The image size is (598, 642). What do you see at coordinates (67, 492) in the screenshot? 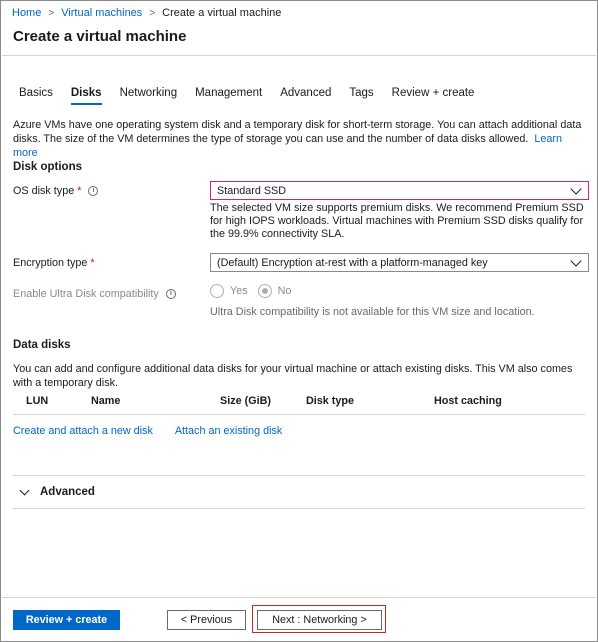
I see `advanced-label: Advanced` at bounding box center [67, 492].